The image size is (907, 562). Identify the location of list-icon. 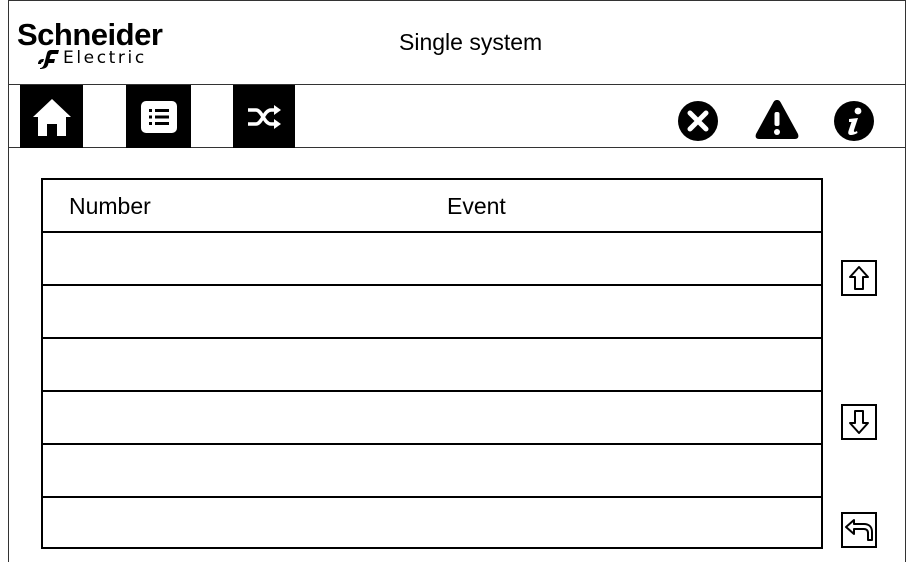
(158, 116).